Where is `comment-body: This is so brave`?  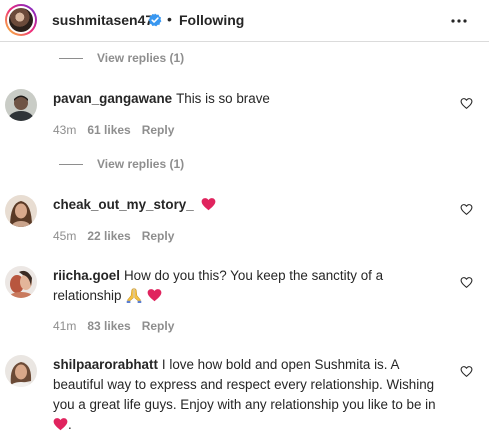
comment-body: This is so brave is located at coordinates (223, 98).